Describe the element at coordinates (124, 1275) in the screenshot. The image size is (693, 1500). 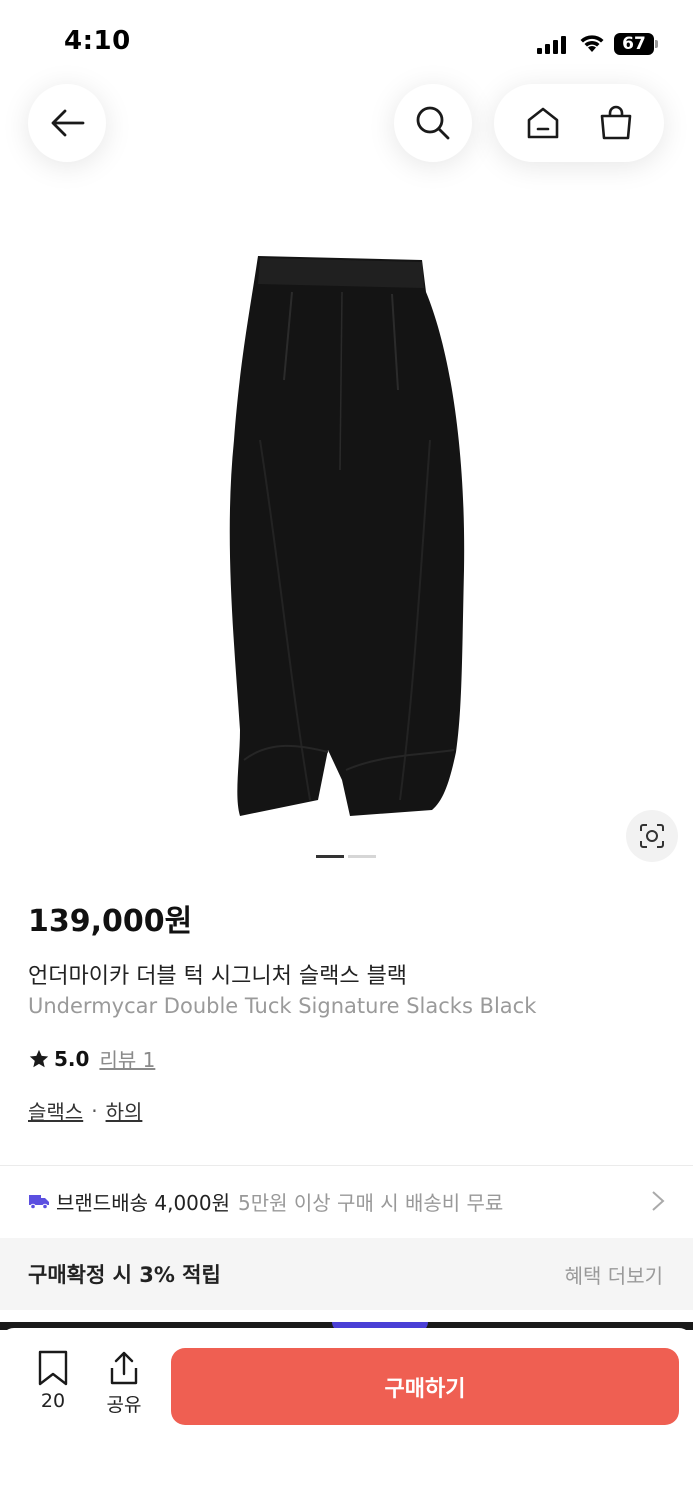
I see `points-label: 구매확정 시 3% 적립` at that location.